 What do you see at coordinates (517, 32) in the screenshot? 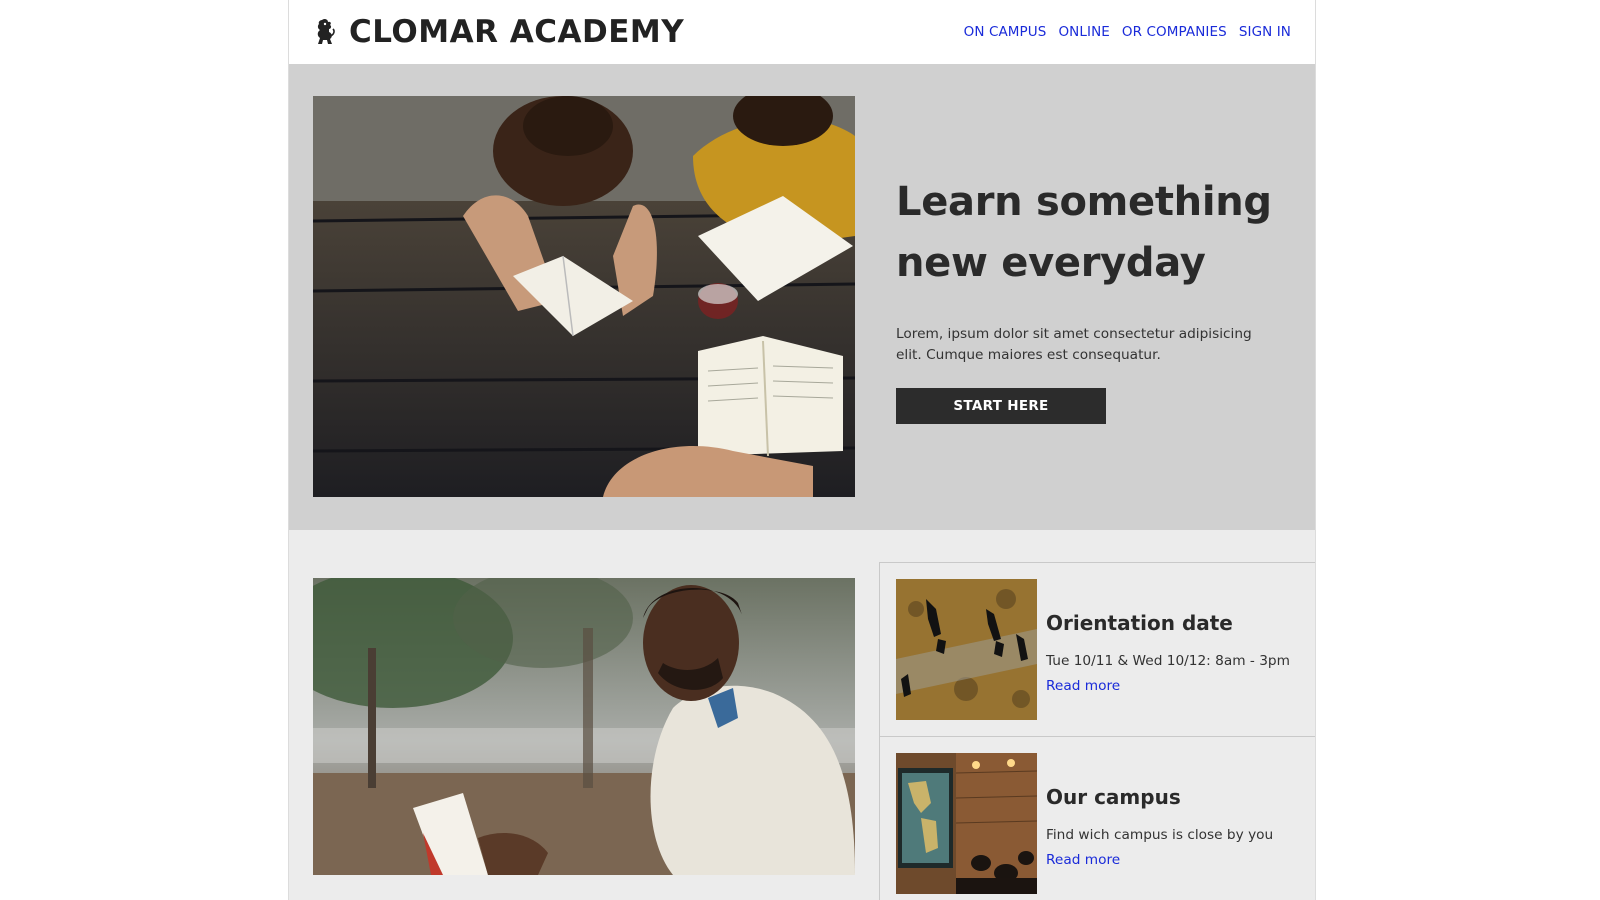
I see `brand-title: CLOMAR ACADEMY` at bounding box center [517, 32].